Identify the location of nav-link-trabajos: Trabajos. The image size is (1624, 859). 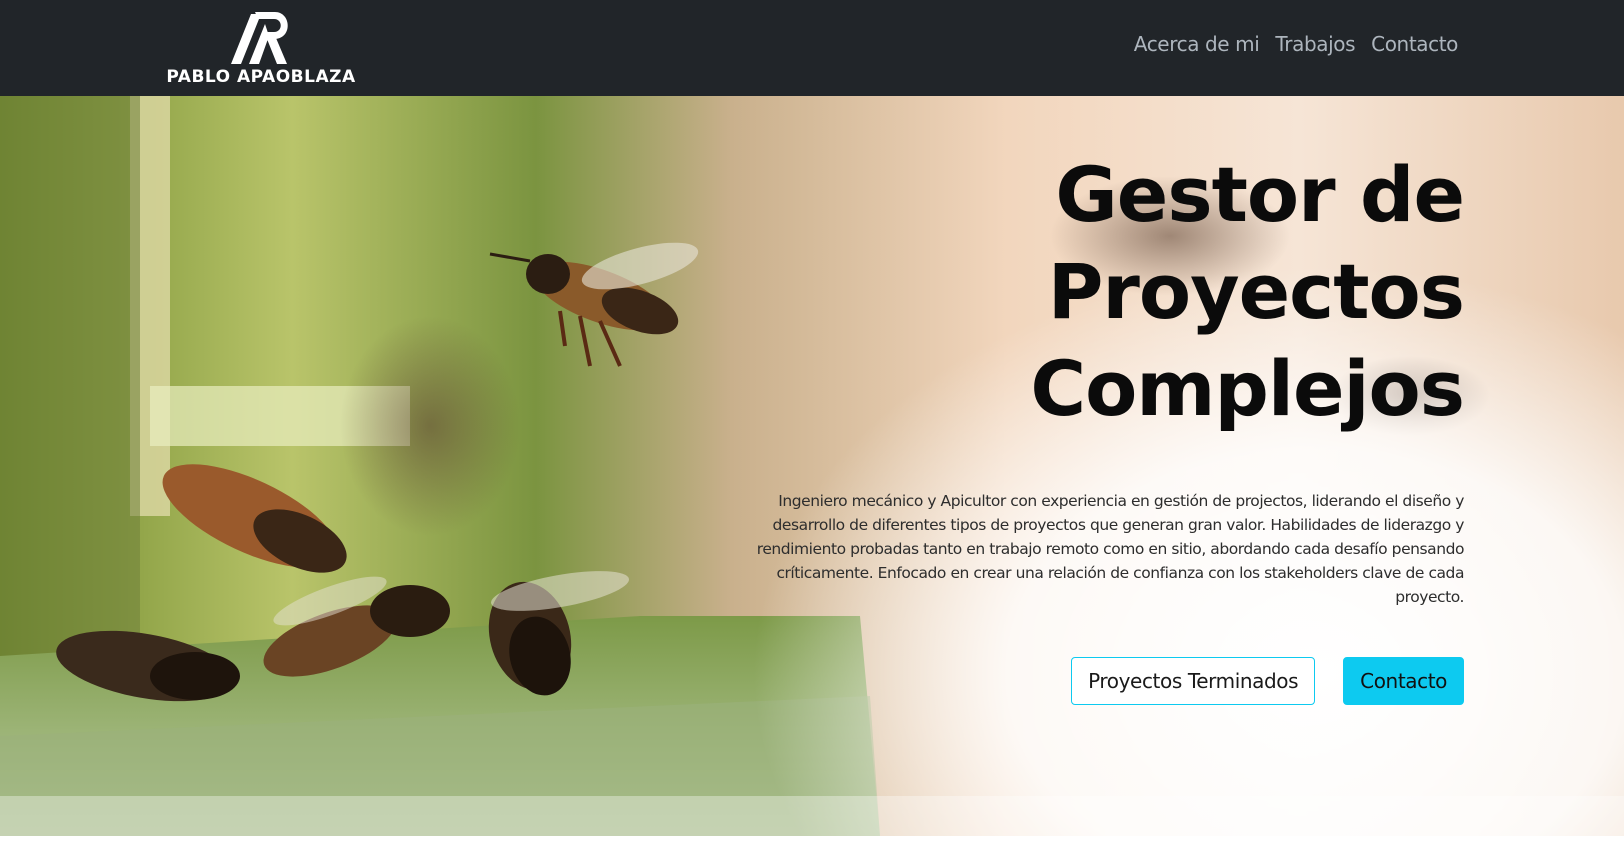
(1315, 44).